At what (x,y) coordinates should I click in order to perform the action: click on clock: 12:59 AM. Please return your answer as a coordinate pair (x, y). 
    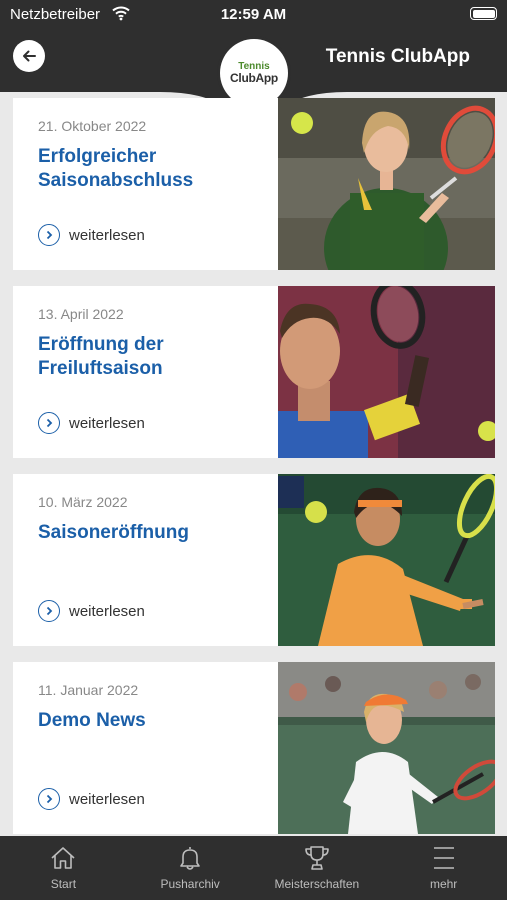
    Looking at the image, I should click on (253, 14).